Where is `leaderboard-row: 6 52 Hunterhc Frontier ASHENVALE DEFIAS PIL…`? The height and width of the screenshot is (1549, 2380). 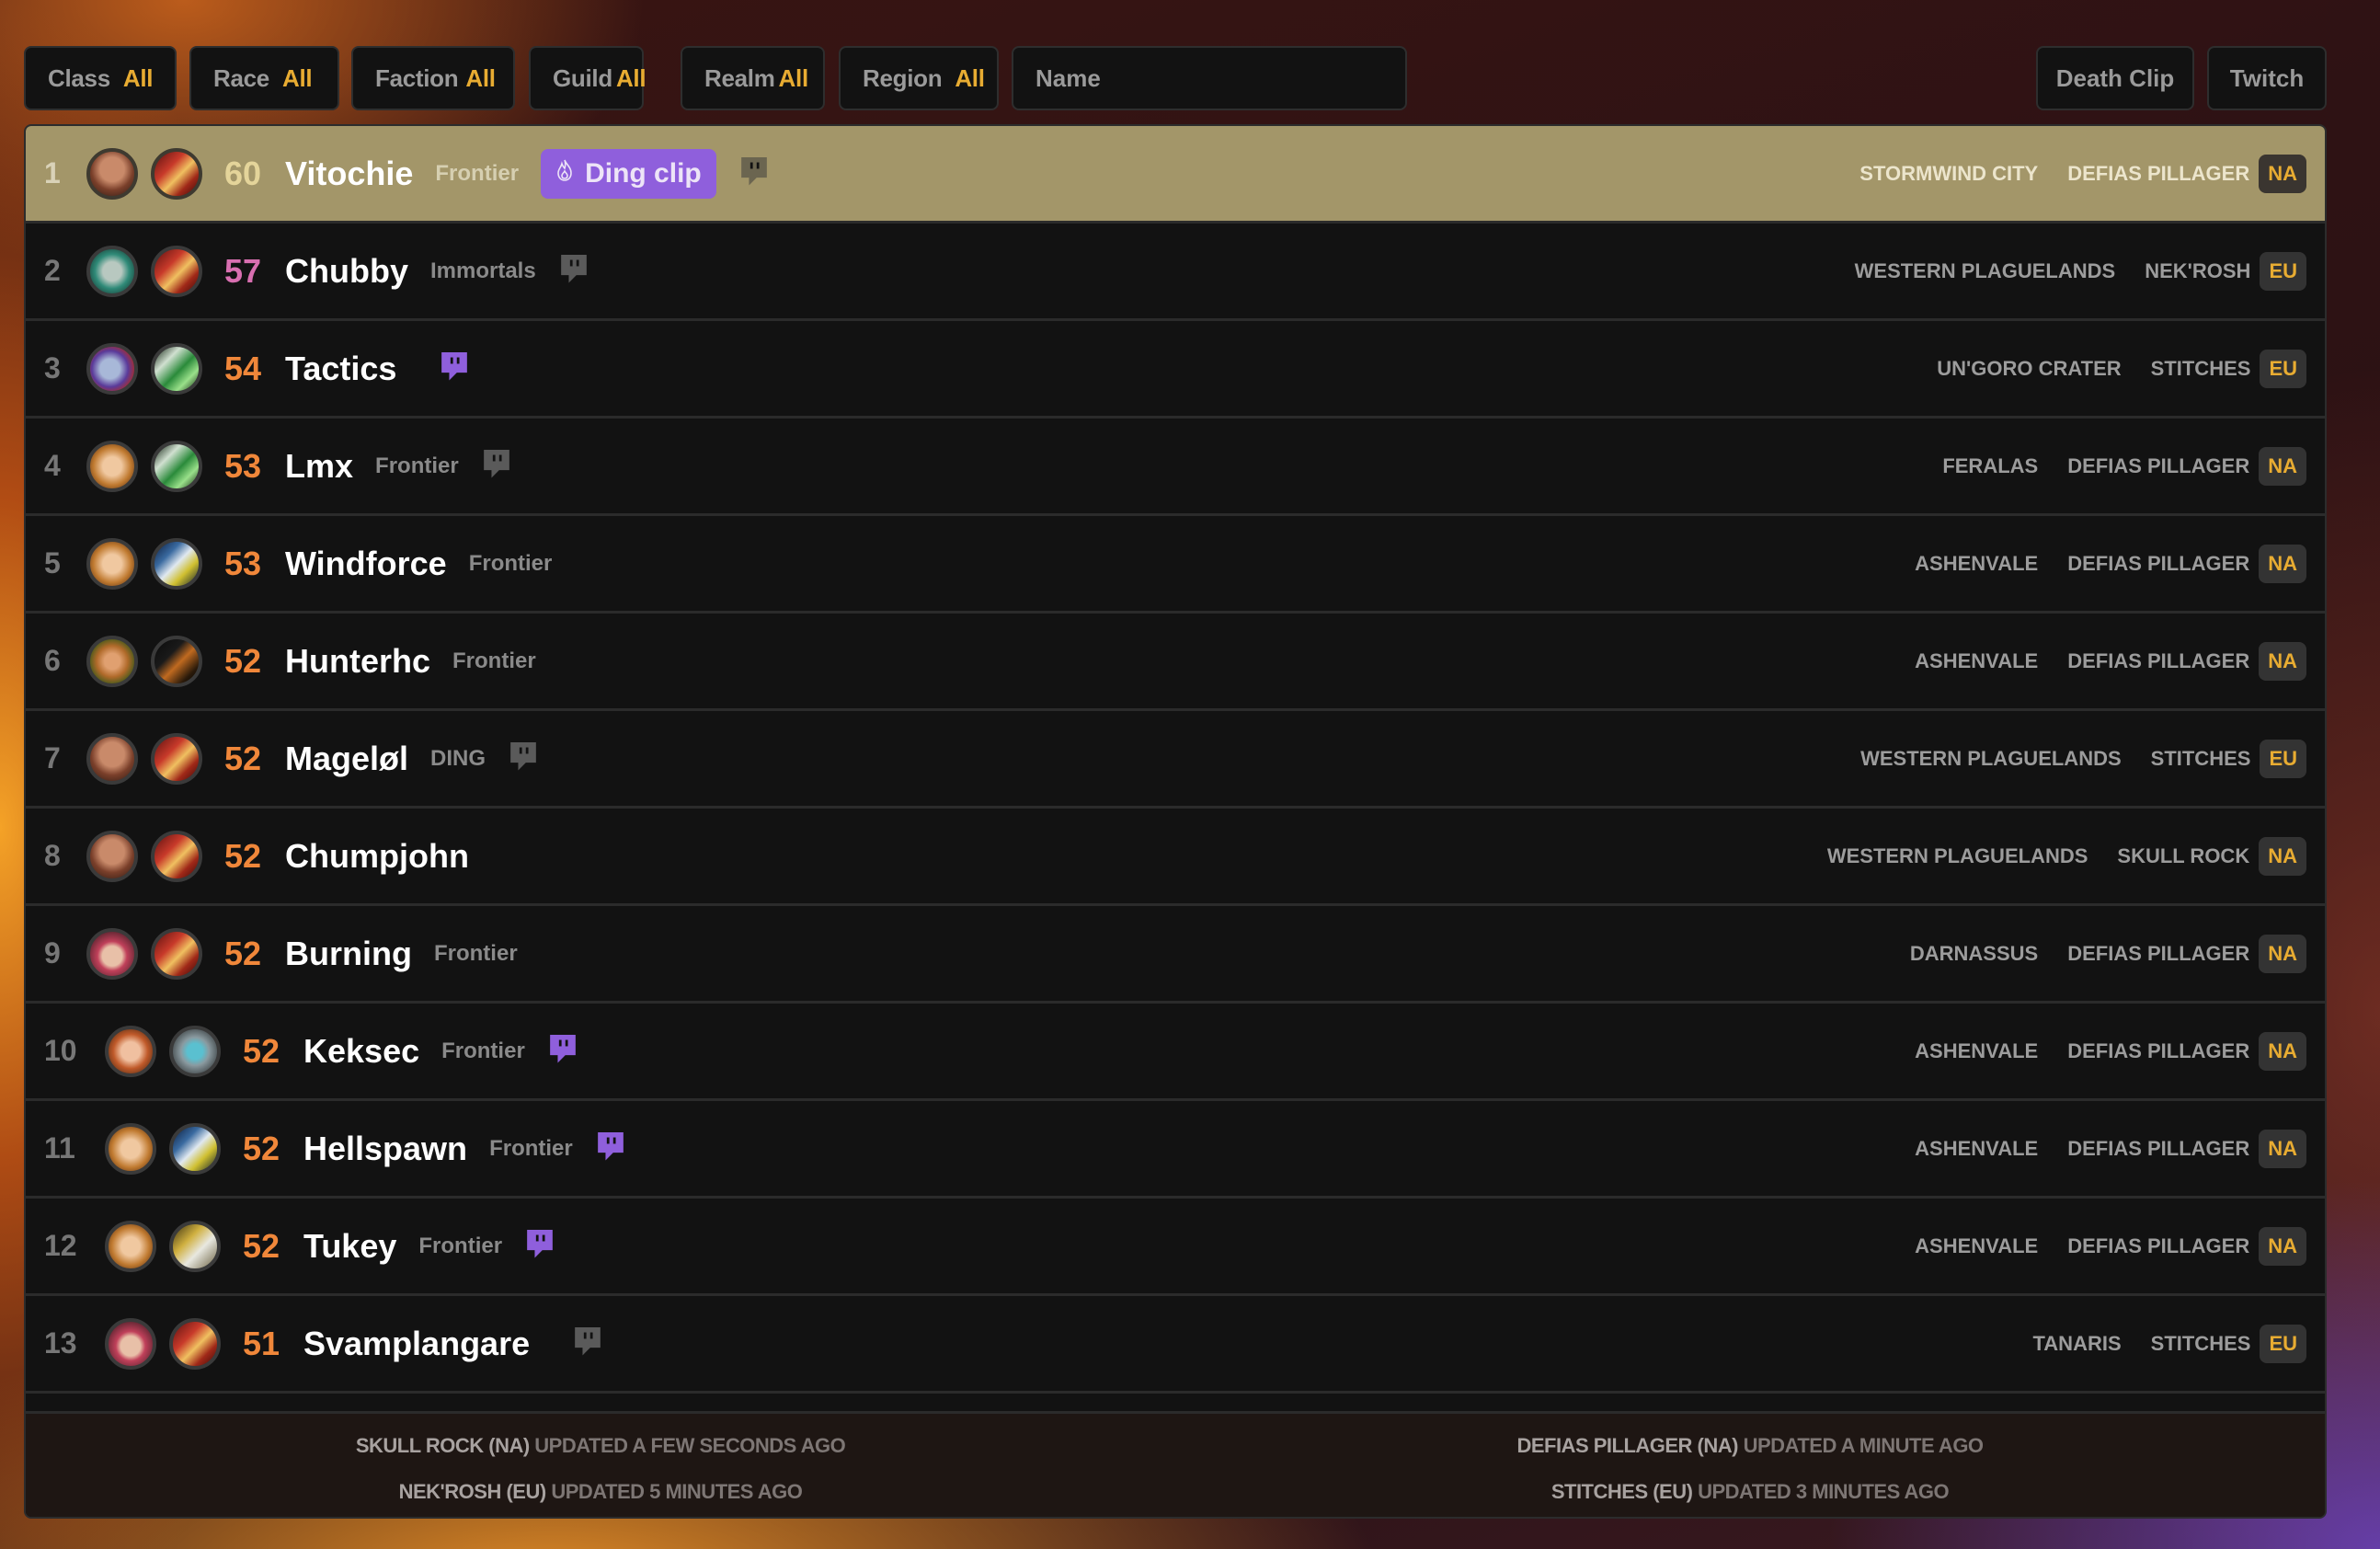 leaderboard-row: 6 52 Hunterhc Frontier ASHENVALE DEFIAS PIL… is located at coordinates (1175, 662).